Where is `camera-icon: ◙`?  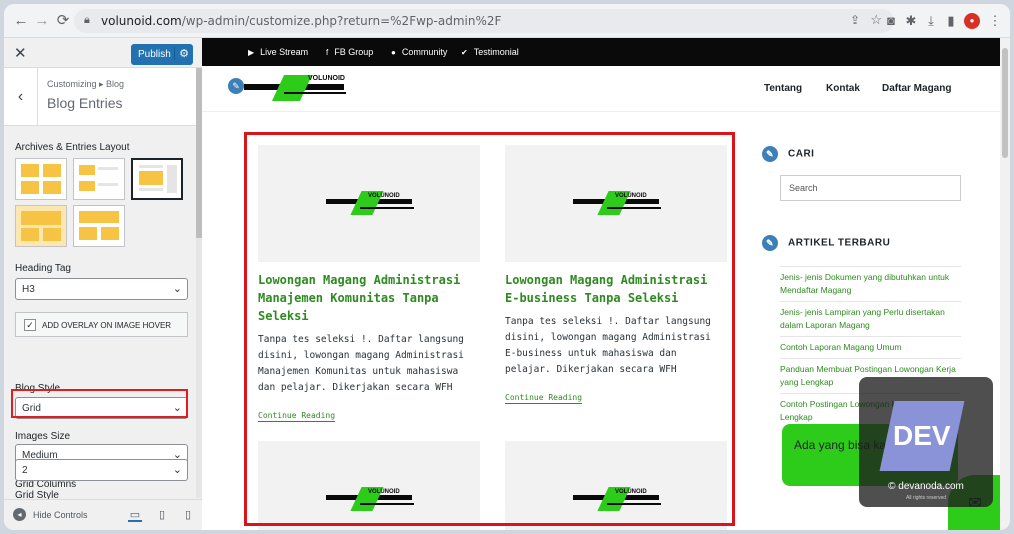 camera-icon: ◙ is located at coordinates (891, 21).